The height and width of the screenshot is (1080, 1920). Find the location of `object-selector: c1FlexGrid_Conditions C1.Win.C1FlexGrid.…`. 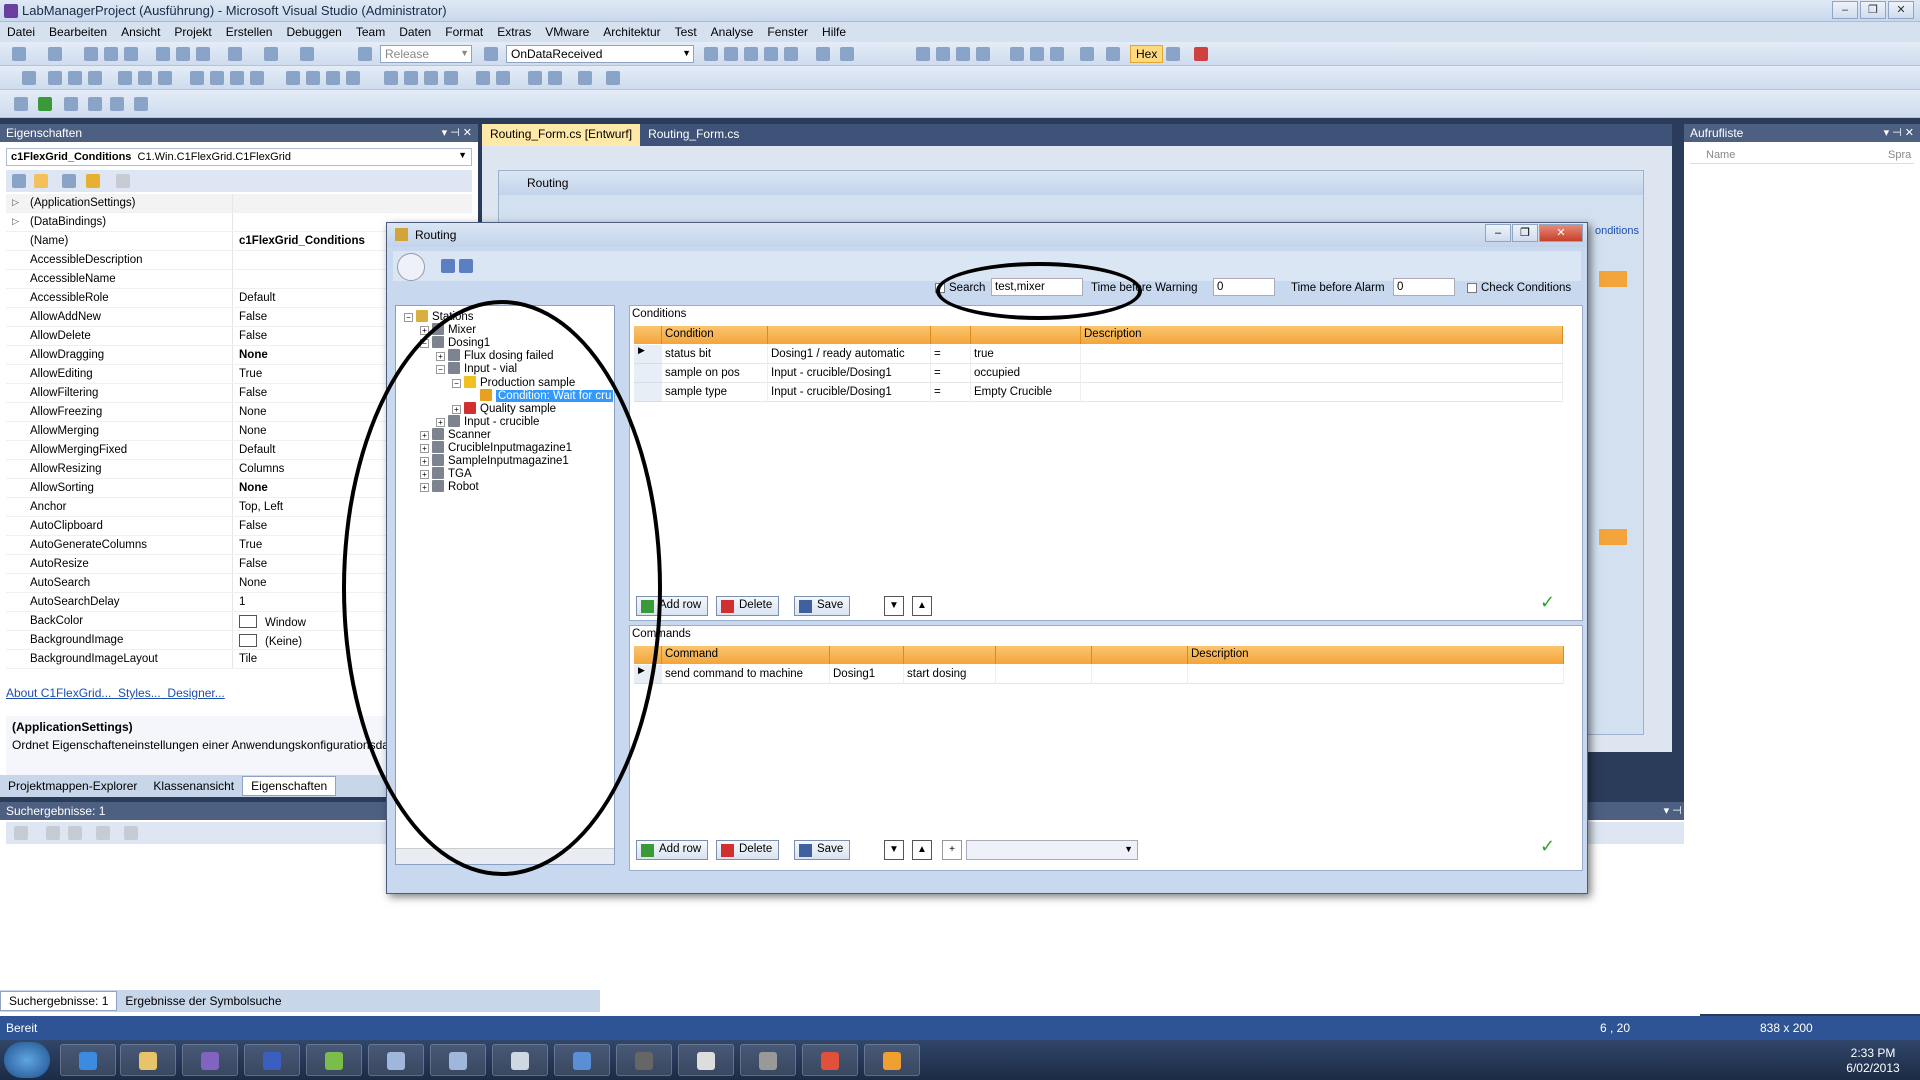

object-selector: c1FlexGrid_Conditions C1.Win.C1FlexGrid.… is located at coordinates (239, 157).